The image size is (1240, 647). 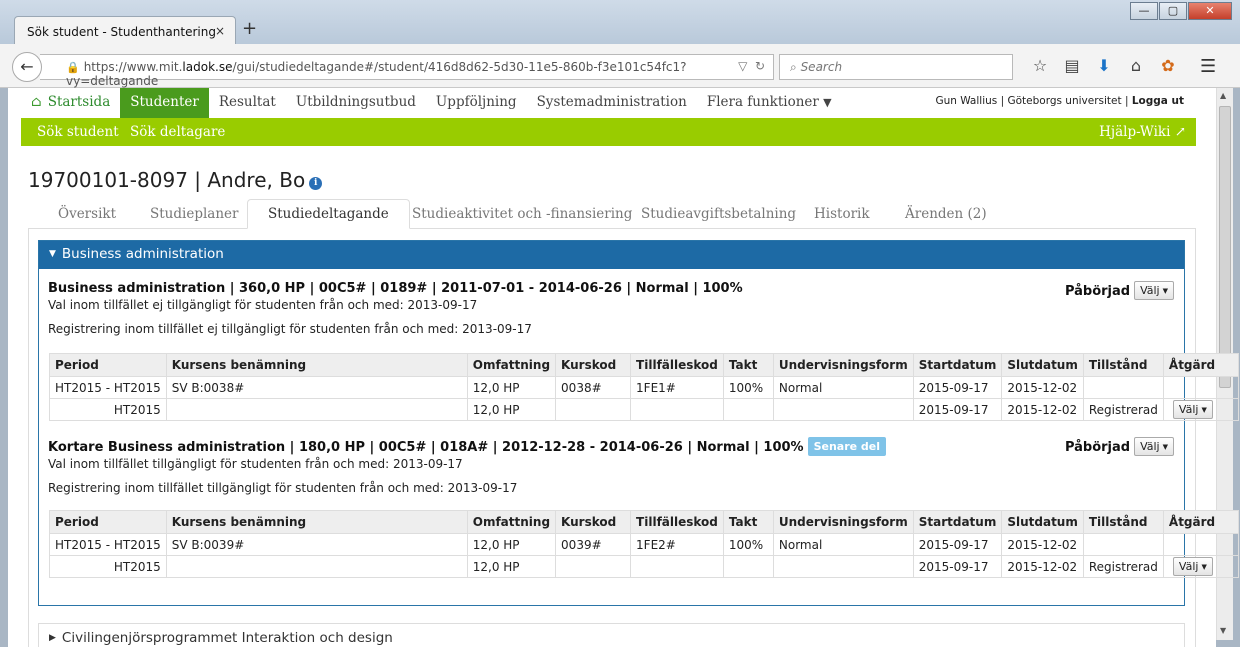 What do you see at coordinates (175, 180) in the screenshot?
I see `page-title: 19700101-8097 | Andre, Bo i` at bounding box center [175, 180].